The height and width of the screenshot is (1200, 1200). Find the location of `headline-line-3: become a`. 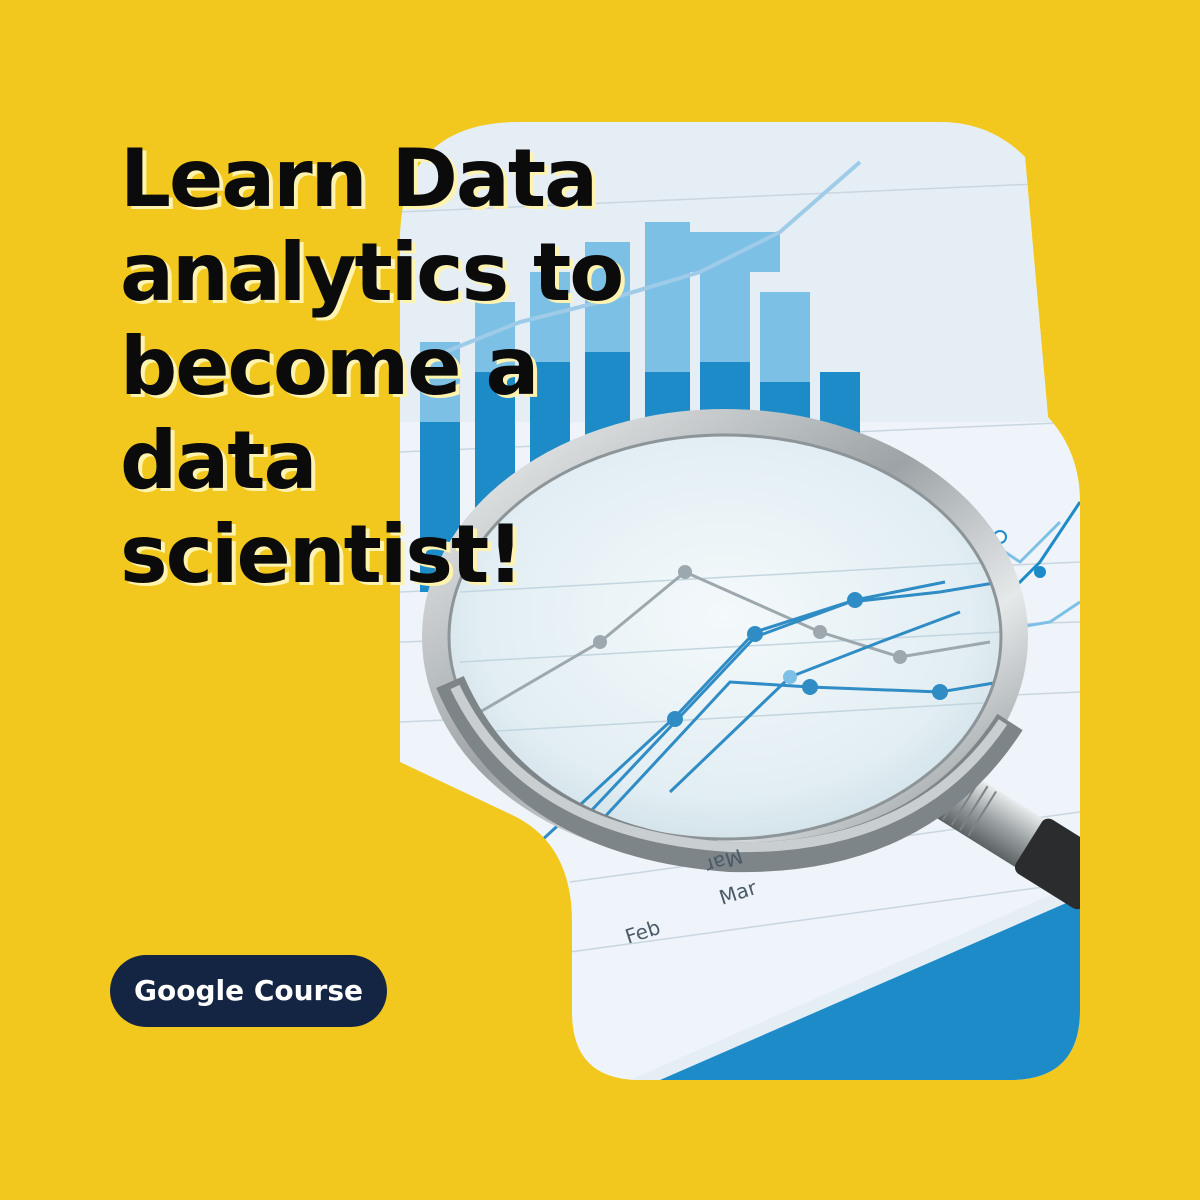

headline-line-3: become a is located at coordinates (329, 366).